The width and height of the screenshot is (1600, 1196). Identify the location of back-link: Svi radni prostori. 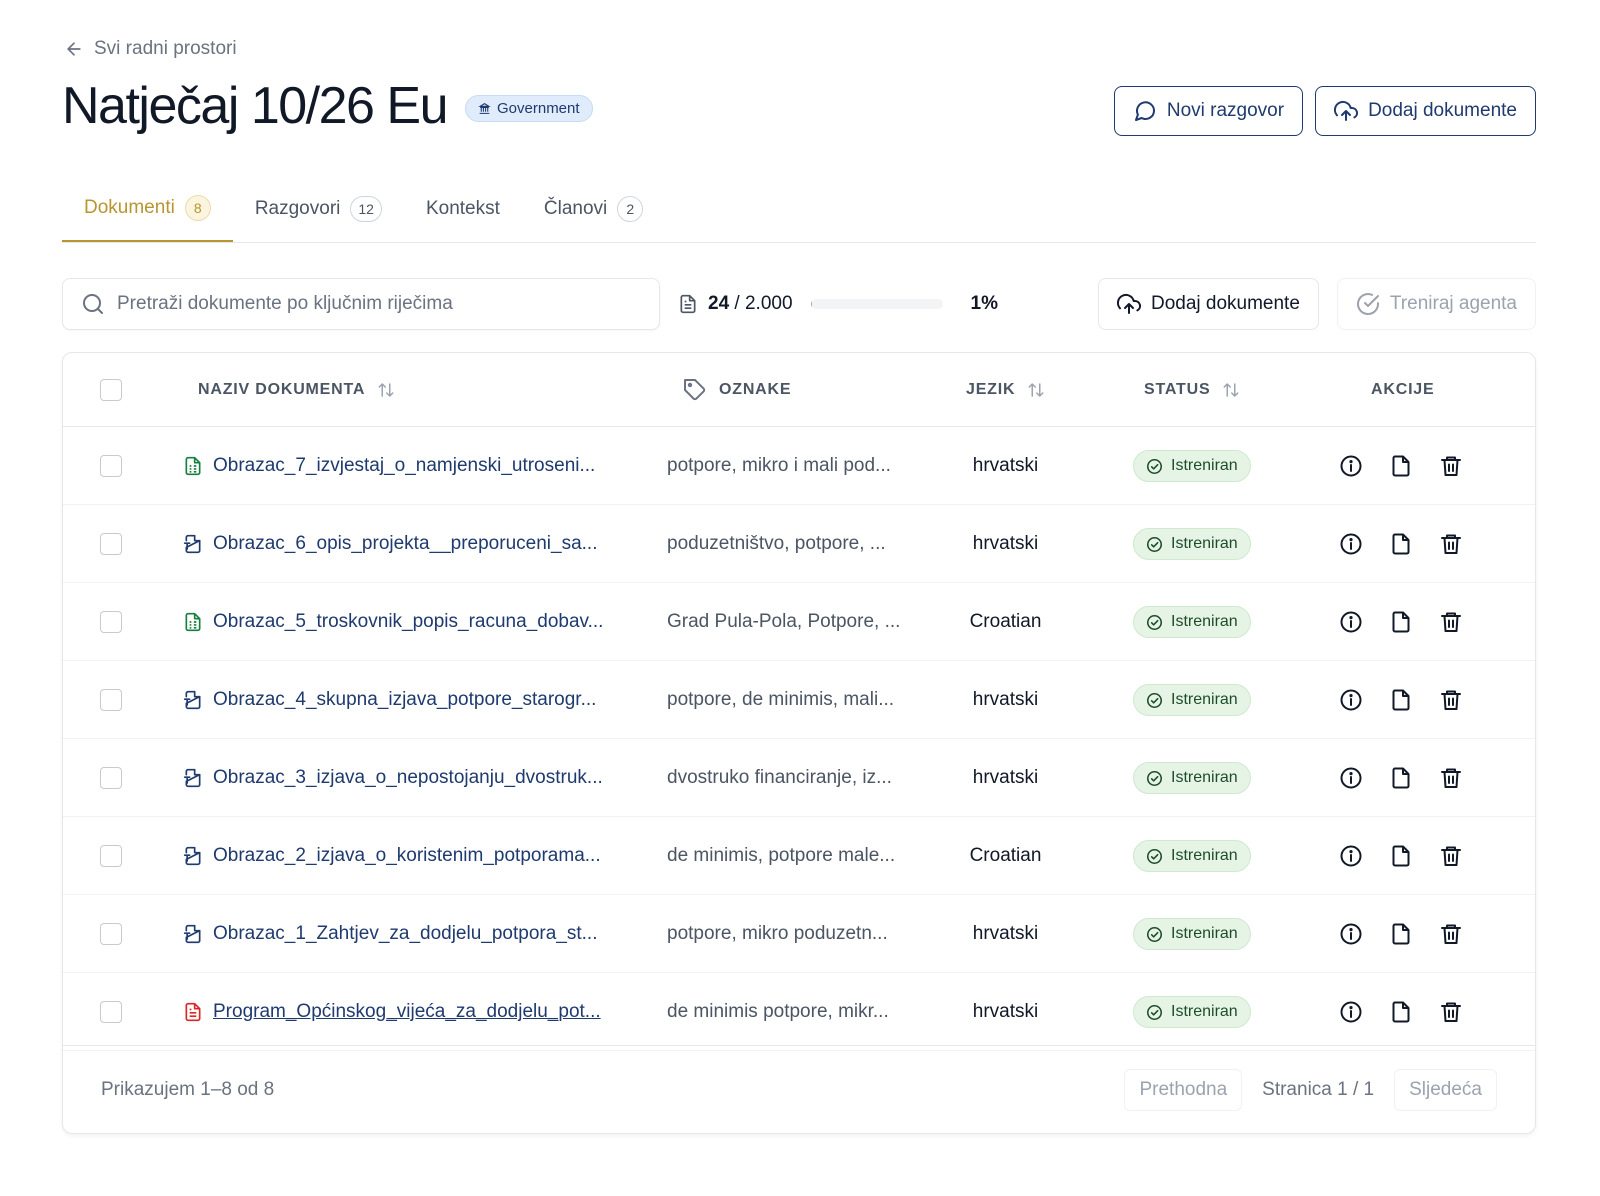
(150, 49).